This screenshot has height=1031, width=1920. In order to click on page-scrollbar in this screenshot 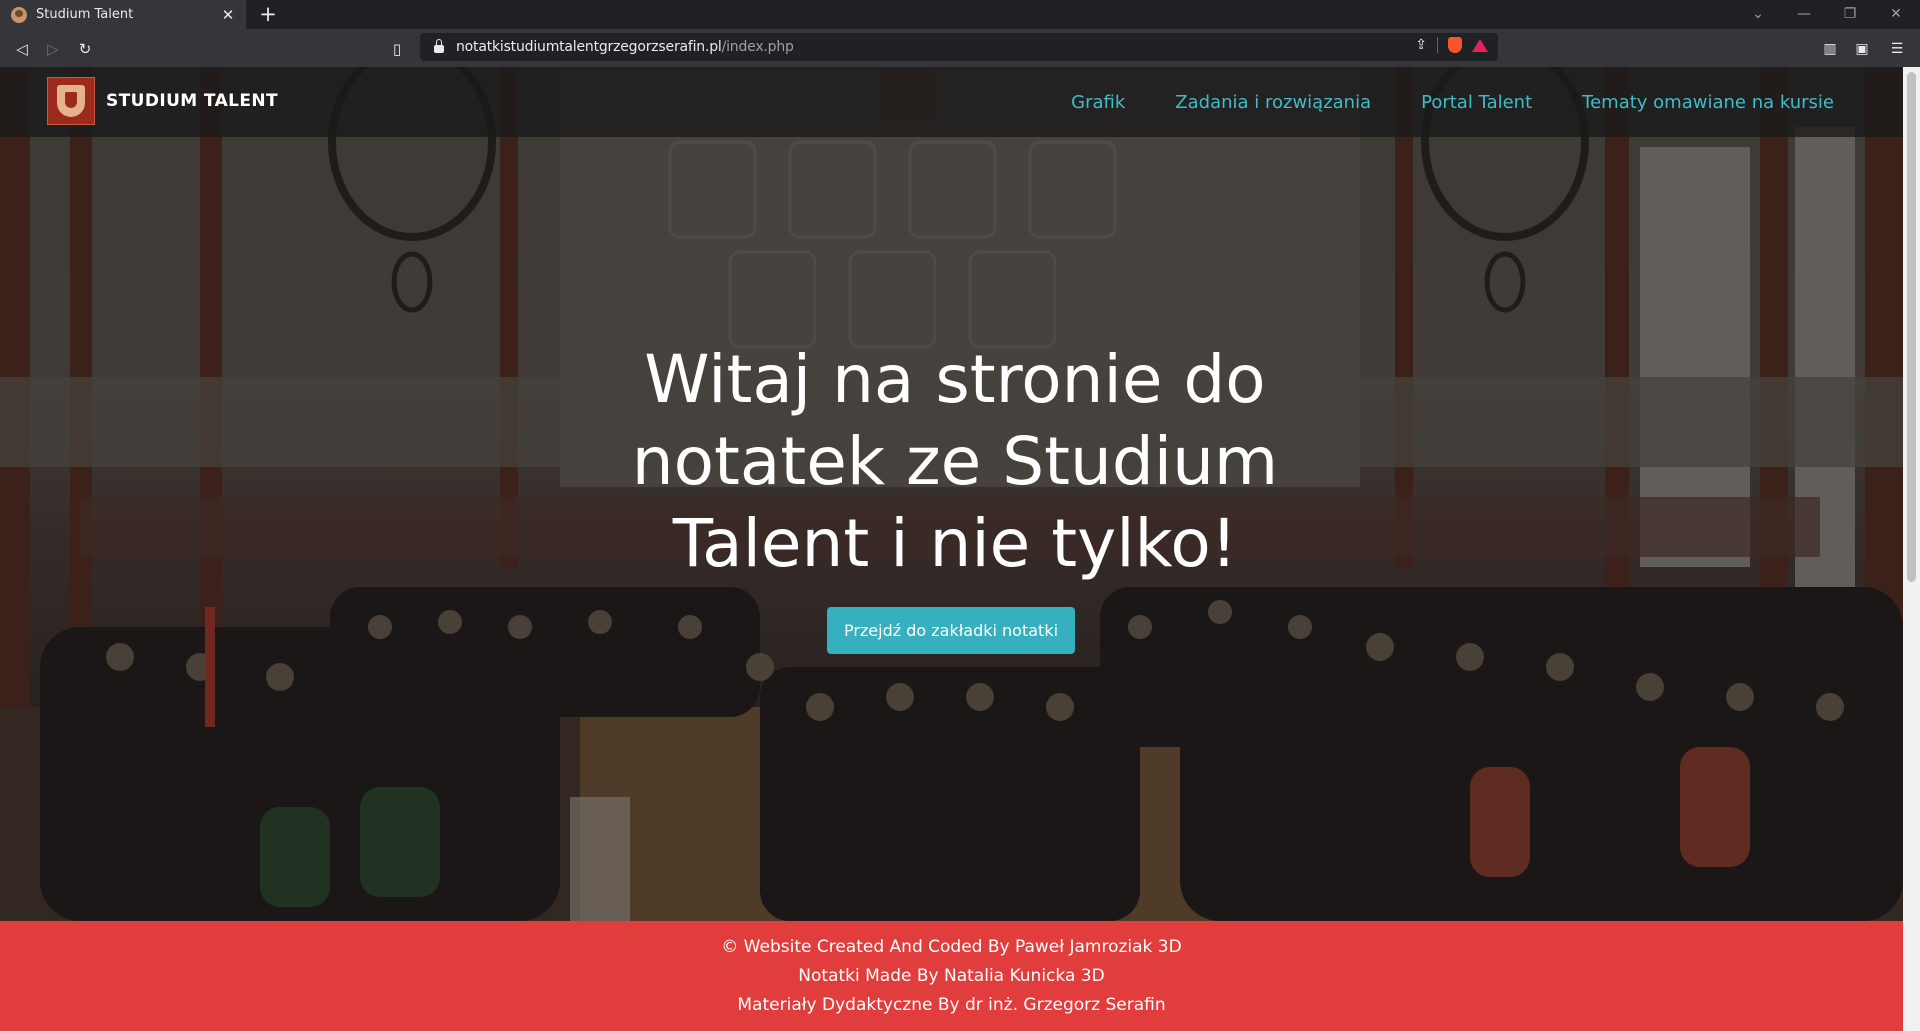, I will do `click(1911, 549)`.